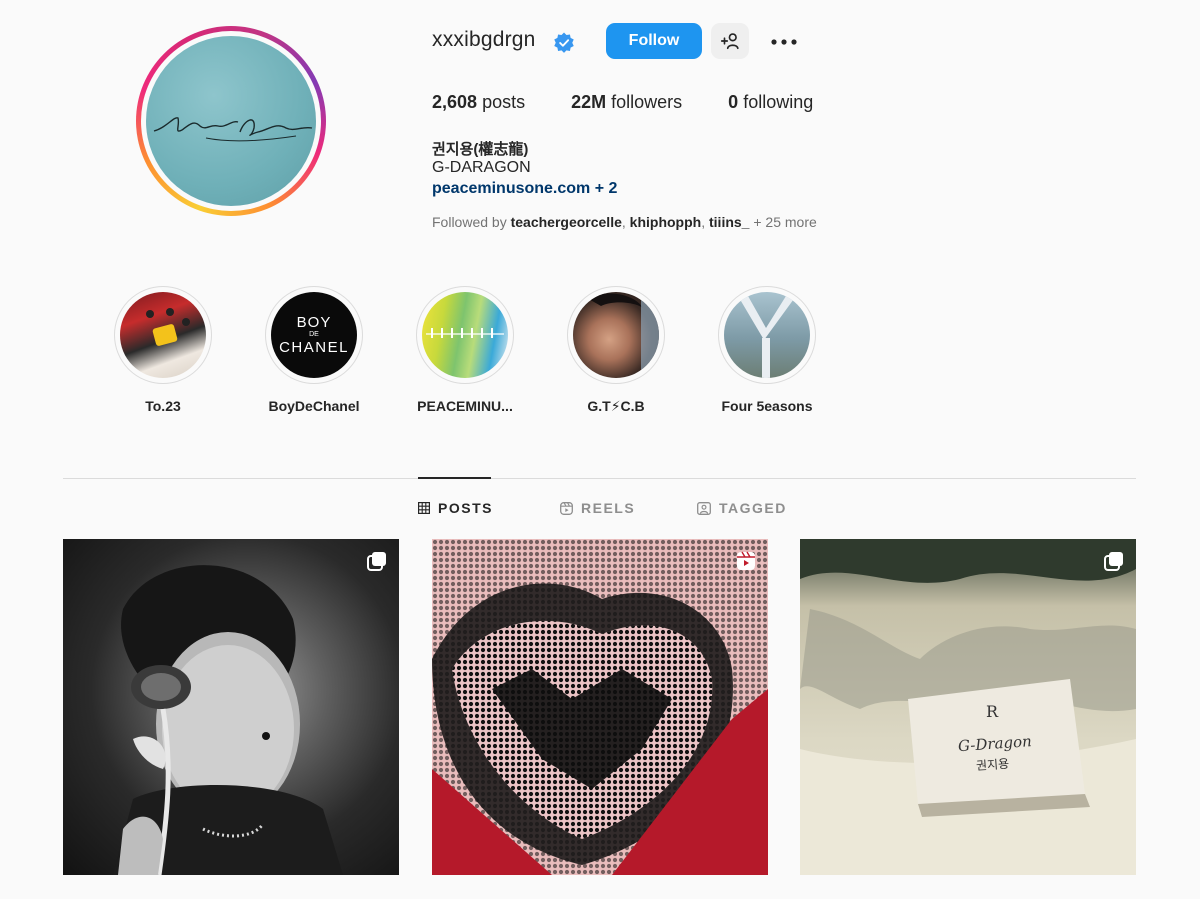  I want to click on tab-reels-label: REELS, so click(608, 508).